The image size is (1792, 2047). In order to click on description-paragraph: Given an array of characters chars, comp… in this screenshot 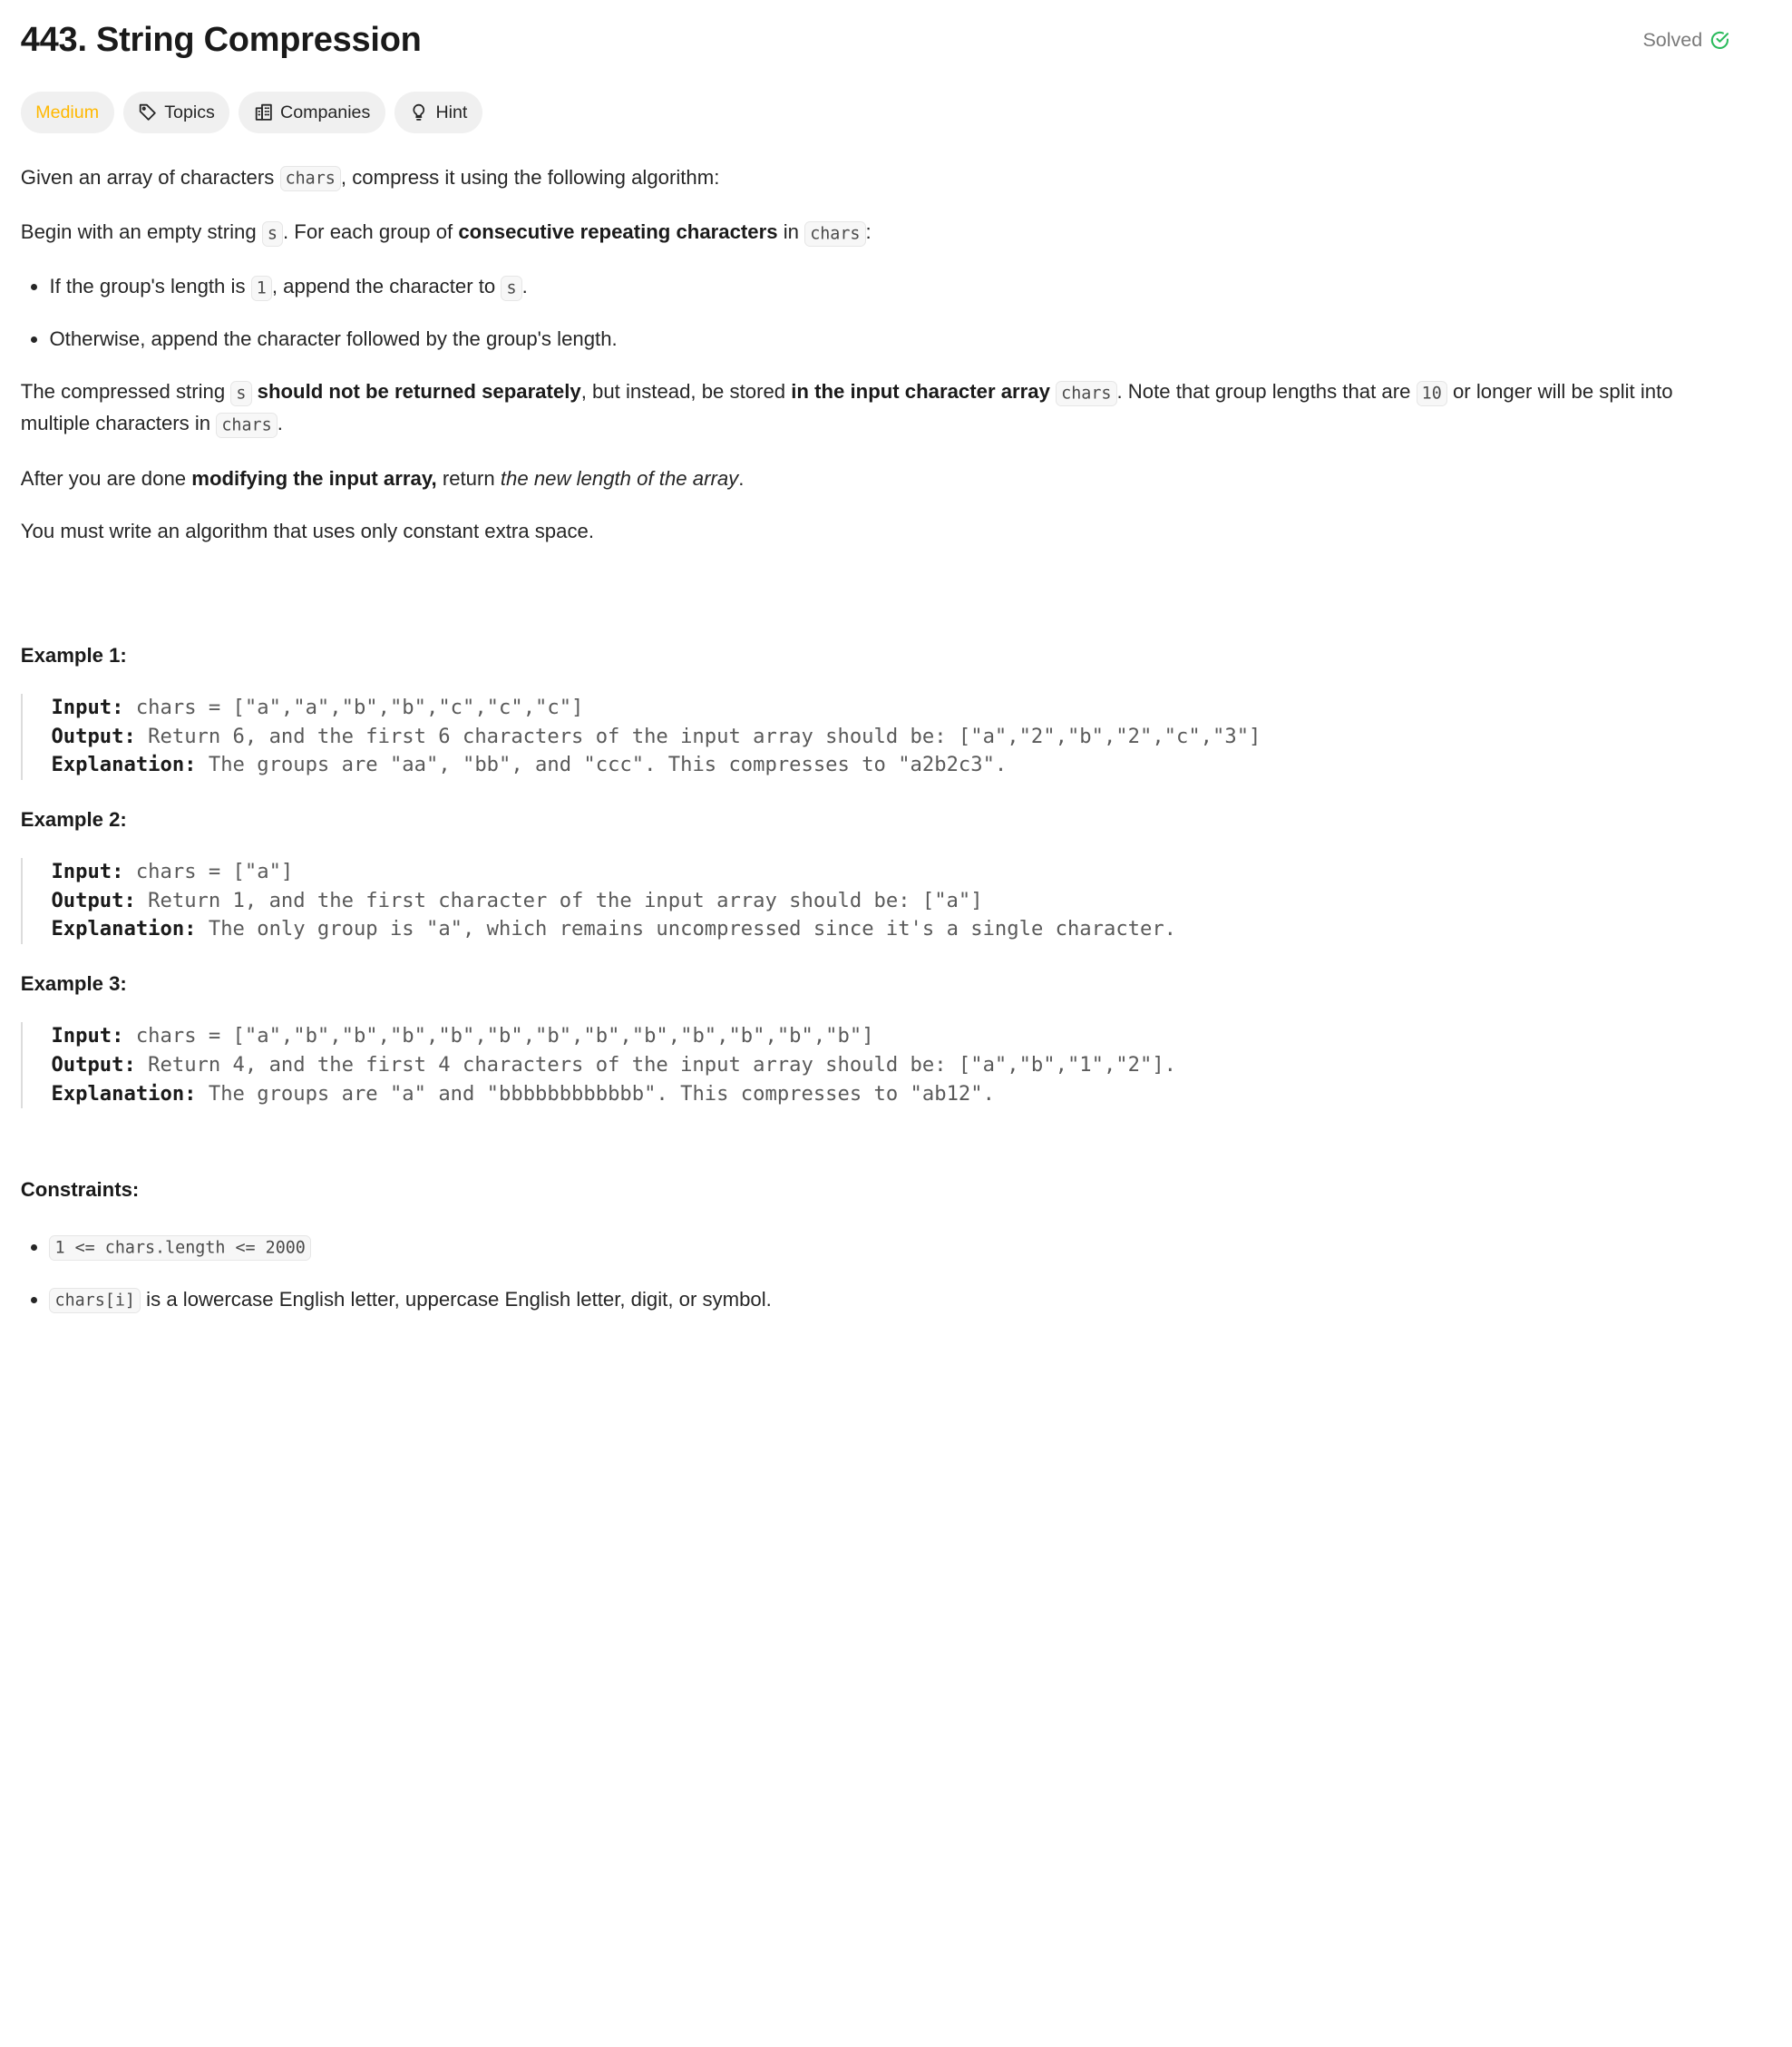, I will do `click(875, 179)`.